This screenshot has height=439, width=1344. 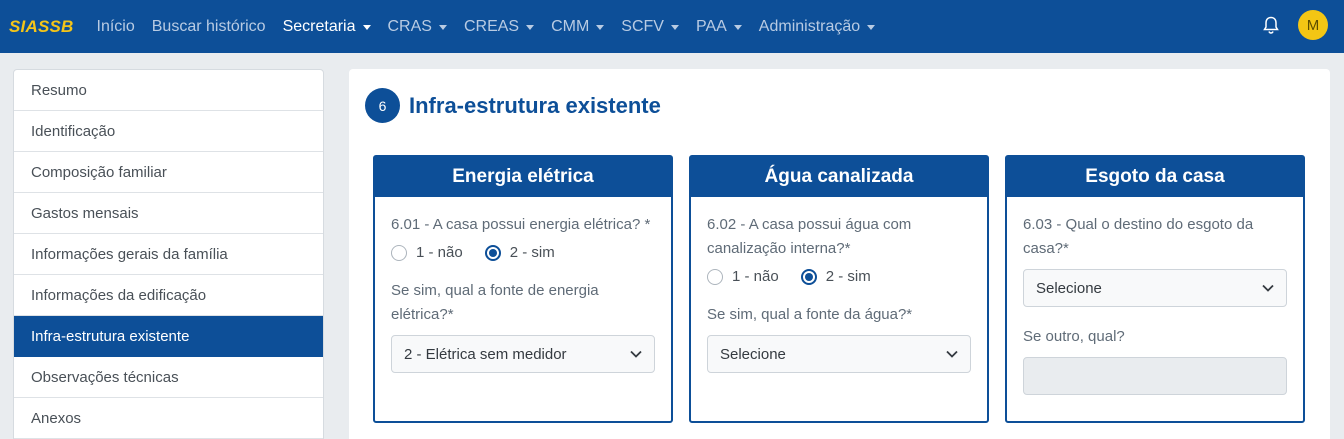 I want to click on water-source-select: Selecione, so click(x=839, y=354).